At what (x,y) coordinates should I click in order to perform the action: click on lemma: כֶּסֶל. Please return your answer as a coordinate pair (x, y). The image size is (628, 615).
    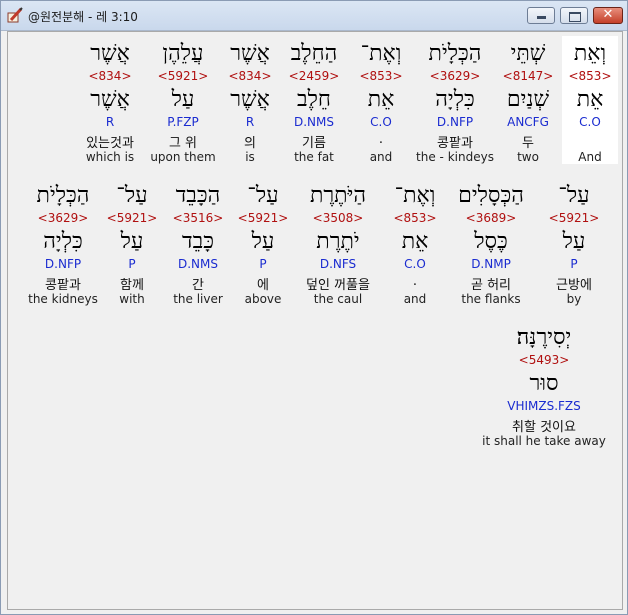
    Looking at the image, I should click on (491, 241).